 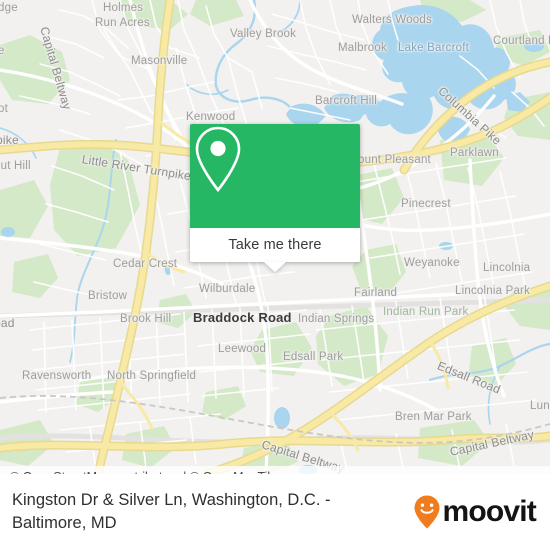 I want to click on location-popup-card: Take me there, so click(x=275, y=198).